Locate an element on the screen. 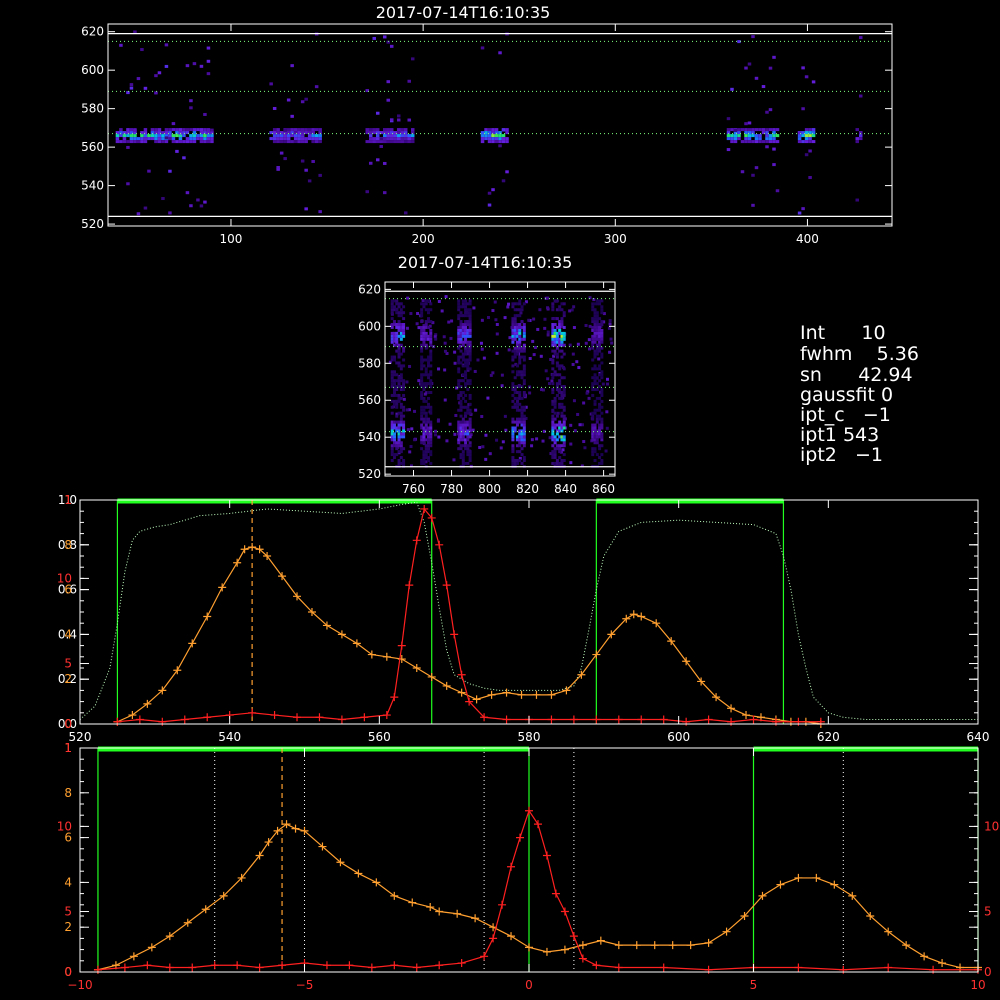 The width and height of the screenshot is (1000, 1000). top-heatmap-ytick-label: 600 is located at coordinates (92, 70).